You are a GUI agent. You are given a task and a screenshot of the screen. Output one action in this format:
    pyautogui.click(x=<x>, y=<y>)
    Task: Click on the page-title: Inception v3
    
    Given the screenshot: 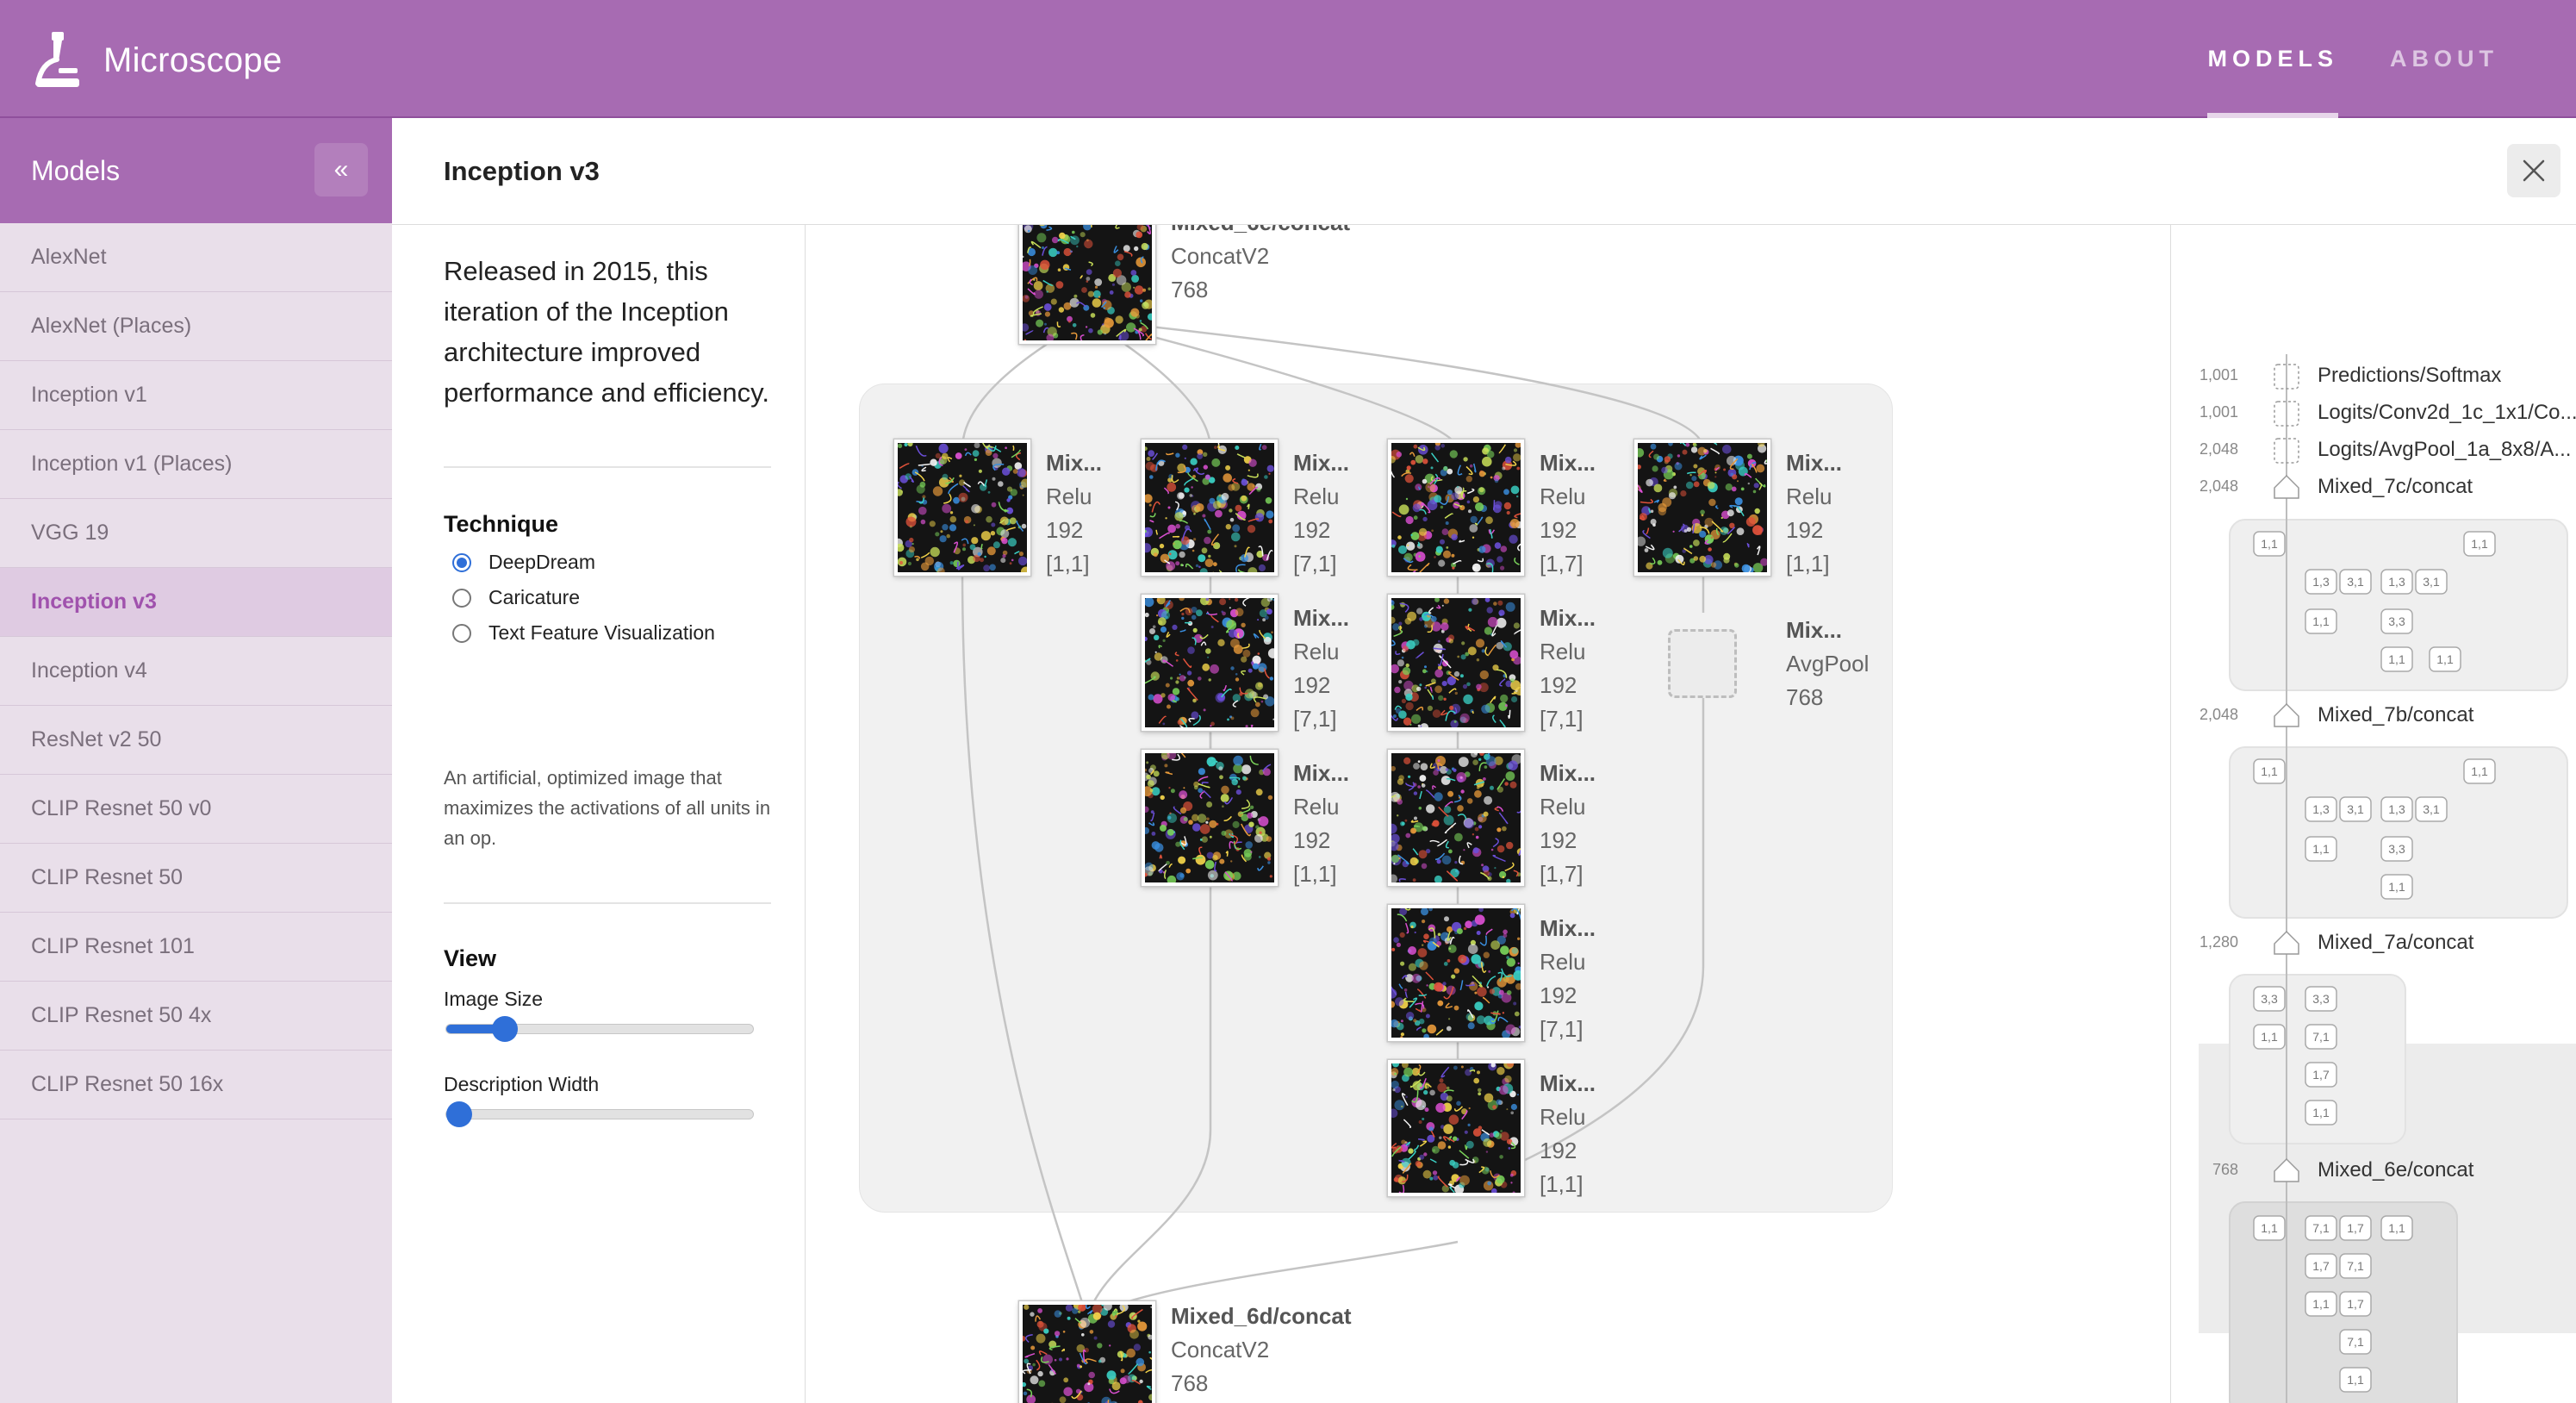 What is the action you would take?
    pyautogui.click(x=522, y=171)
    